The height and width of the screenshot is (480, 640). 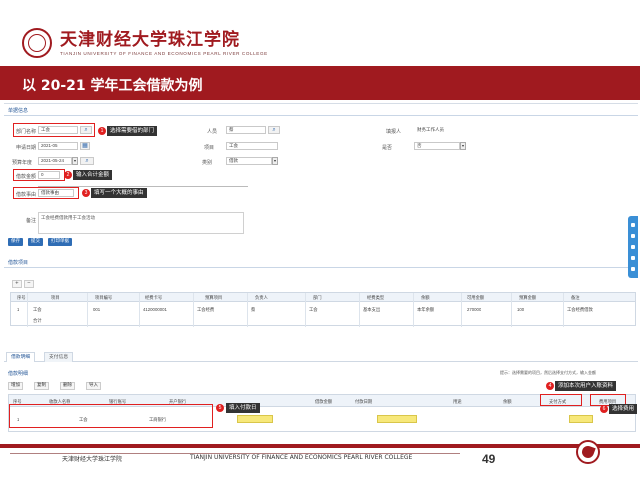 What do you see at coordinates (55, 297) in the screenshot?
I see `col-header: 项目` at bounding box center [55, 297].